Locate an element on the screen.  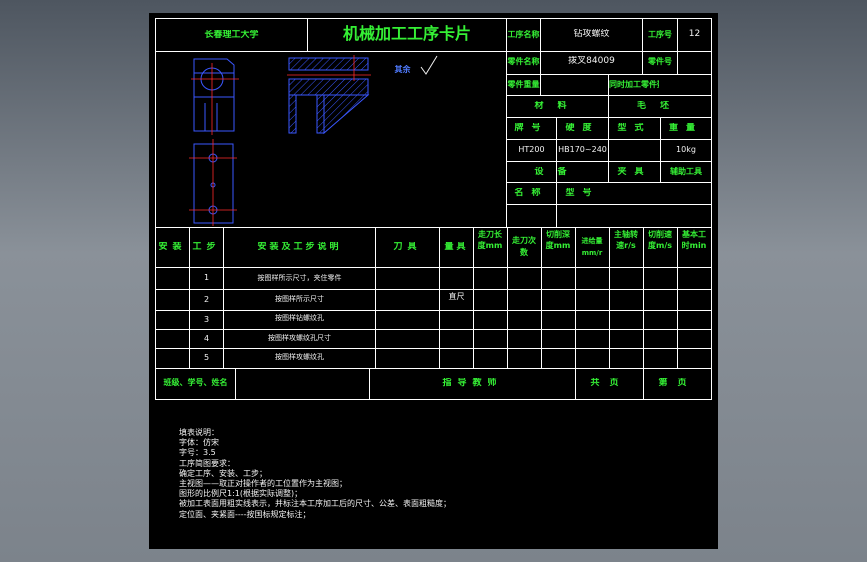
col-cut-speed: 切削速度m/s is located at coordinates (660, 240).